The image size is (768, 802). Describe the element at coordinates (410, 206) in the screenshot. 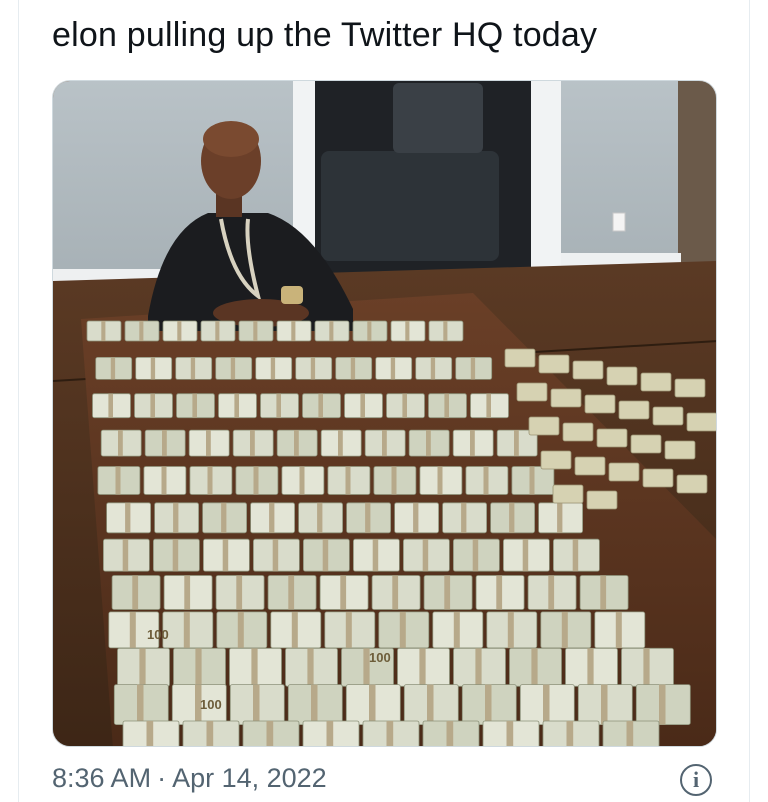

I see `couch` at that location.